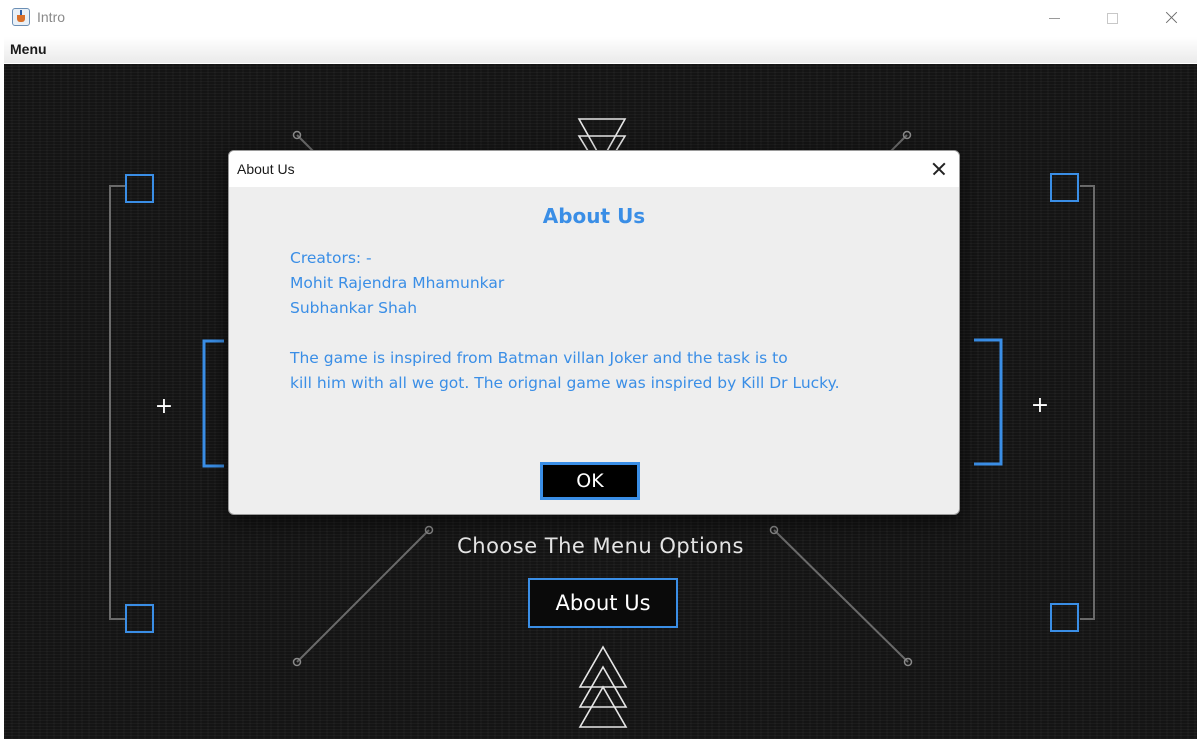  What do you see at coordinates (594, 169) in the screenshot?
I see `dialog-titlebar: About Us` at bounding box center [594, 169].